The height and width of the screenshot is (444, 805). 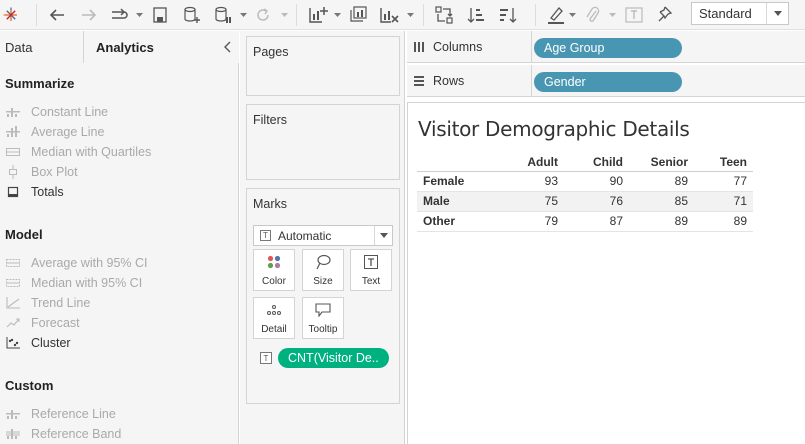 I want to click on new-datasource-icon, so click(x=192, y=15).